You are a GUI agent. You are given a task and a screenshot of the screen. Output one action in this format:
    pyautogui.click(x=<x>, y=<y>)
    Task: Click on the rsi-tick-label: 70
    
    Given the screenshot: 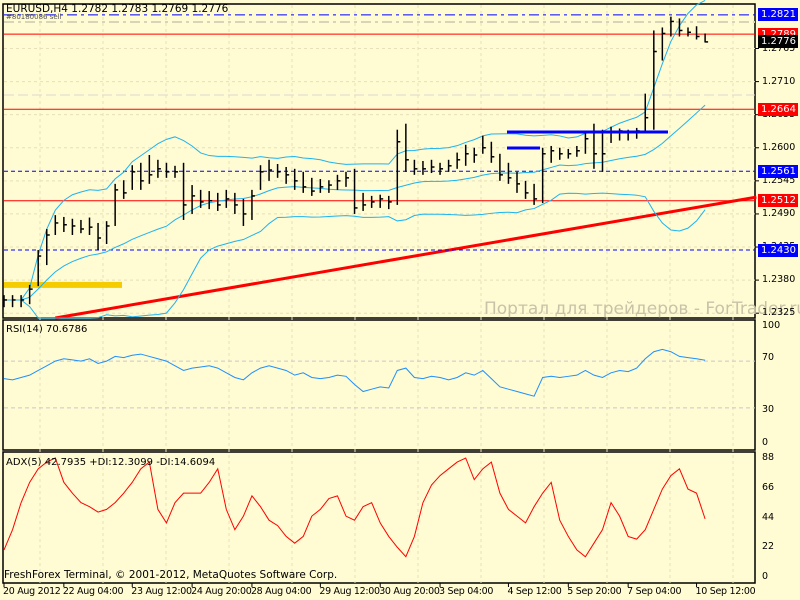 What is the action you would take?
    pyautogui.click(x=768, y=357)
    